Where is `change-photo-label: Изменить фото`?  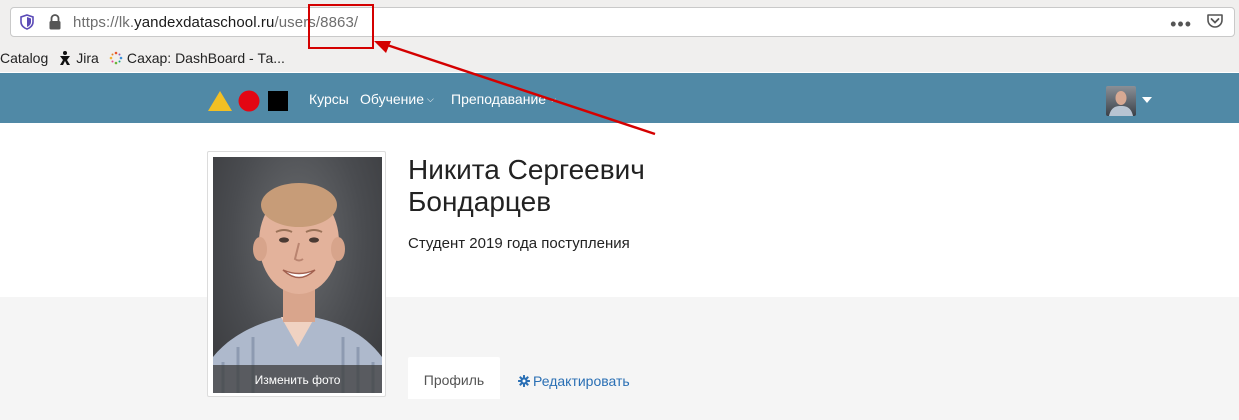
change-photo-label: Изменить фото is located at coordinates (297, 380).